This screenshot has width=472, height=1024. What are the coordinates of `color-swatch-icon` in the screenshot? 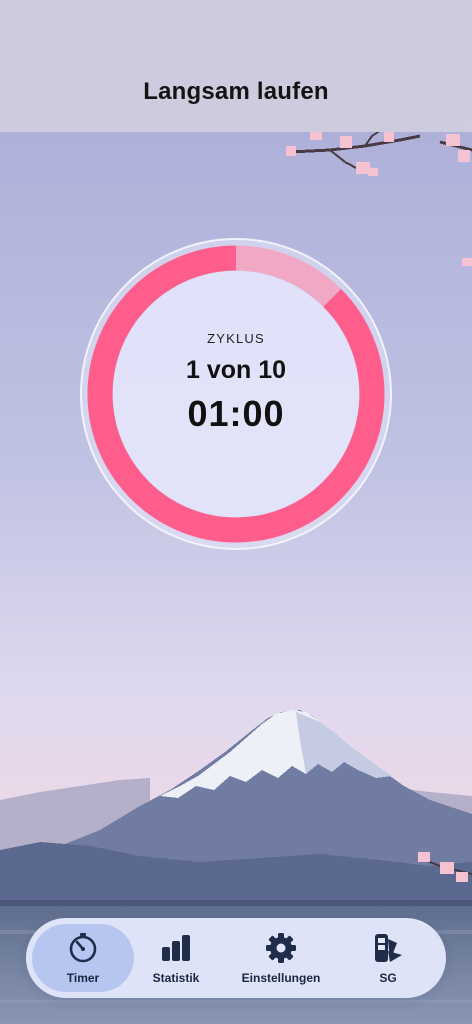 It's located at (388, 948).